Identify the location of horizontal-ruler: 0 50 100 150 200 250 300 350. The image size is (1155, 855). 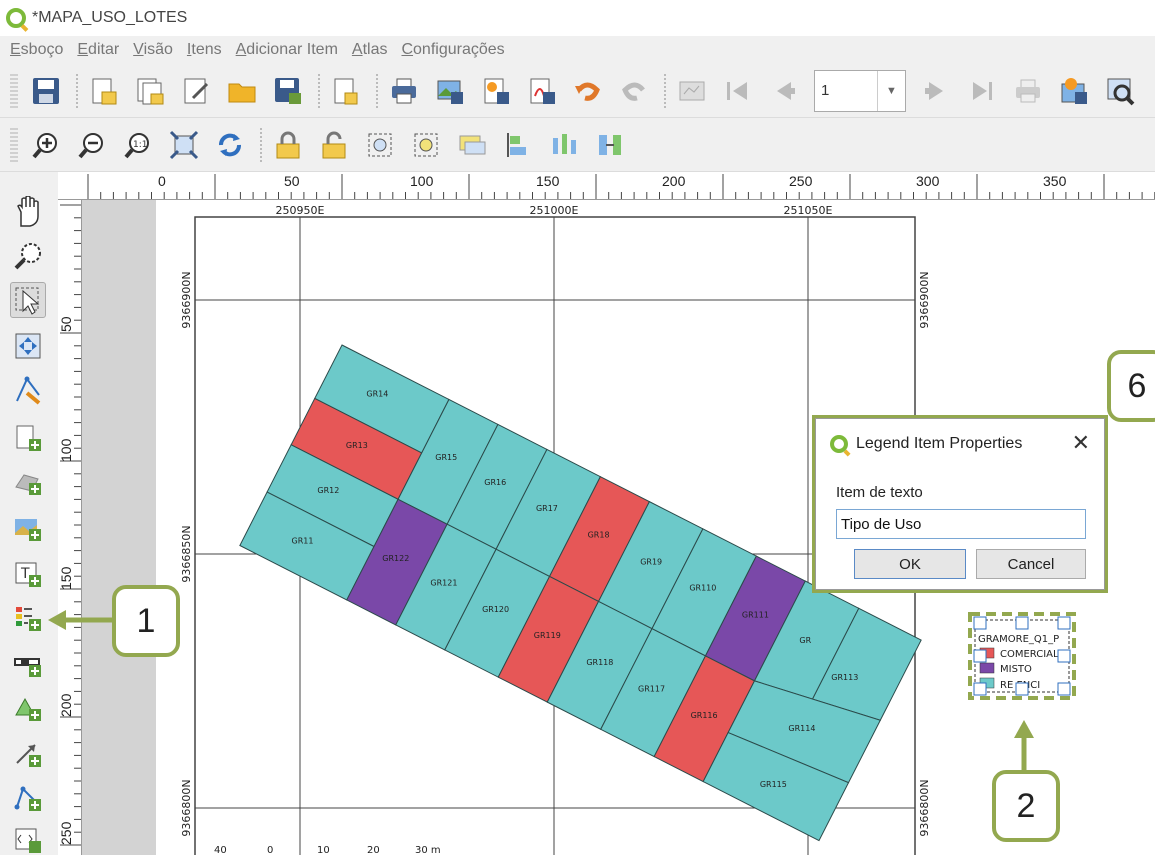
(606, 186).